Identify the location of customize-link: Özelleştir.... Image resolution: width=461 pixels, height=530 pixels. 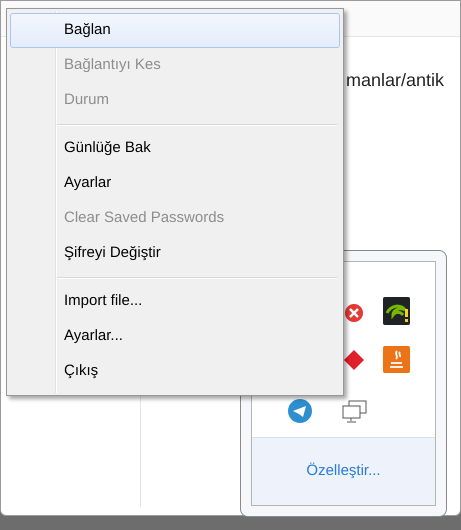
(343, 471).